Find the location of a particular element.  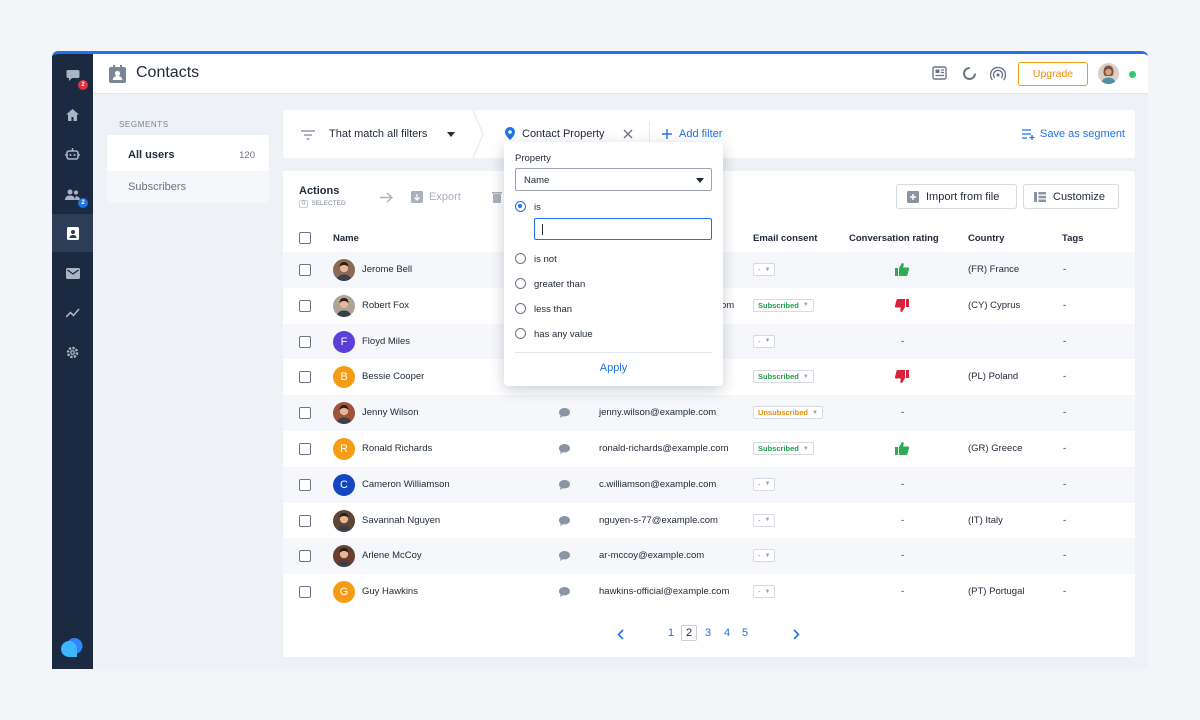

import-from-file-button: Import from file is located at coordinates (956, 196).